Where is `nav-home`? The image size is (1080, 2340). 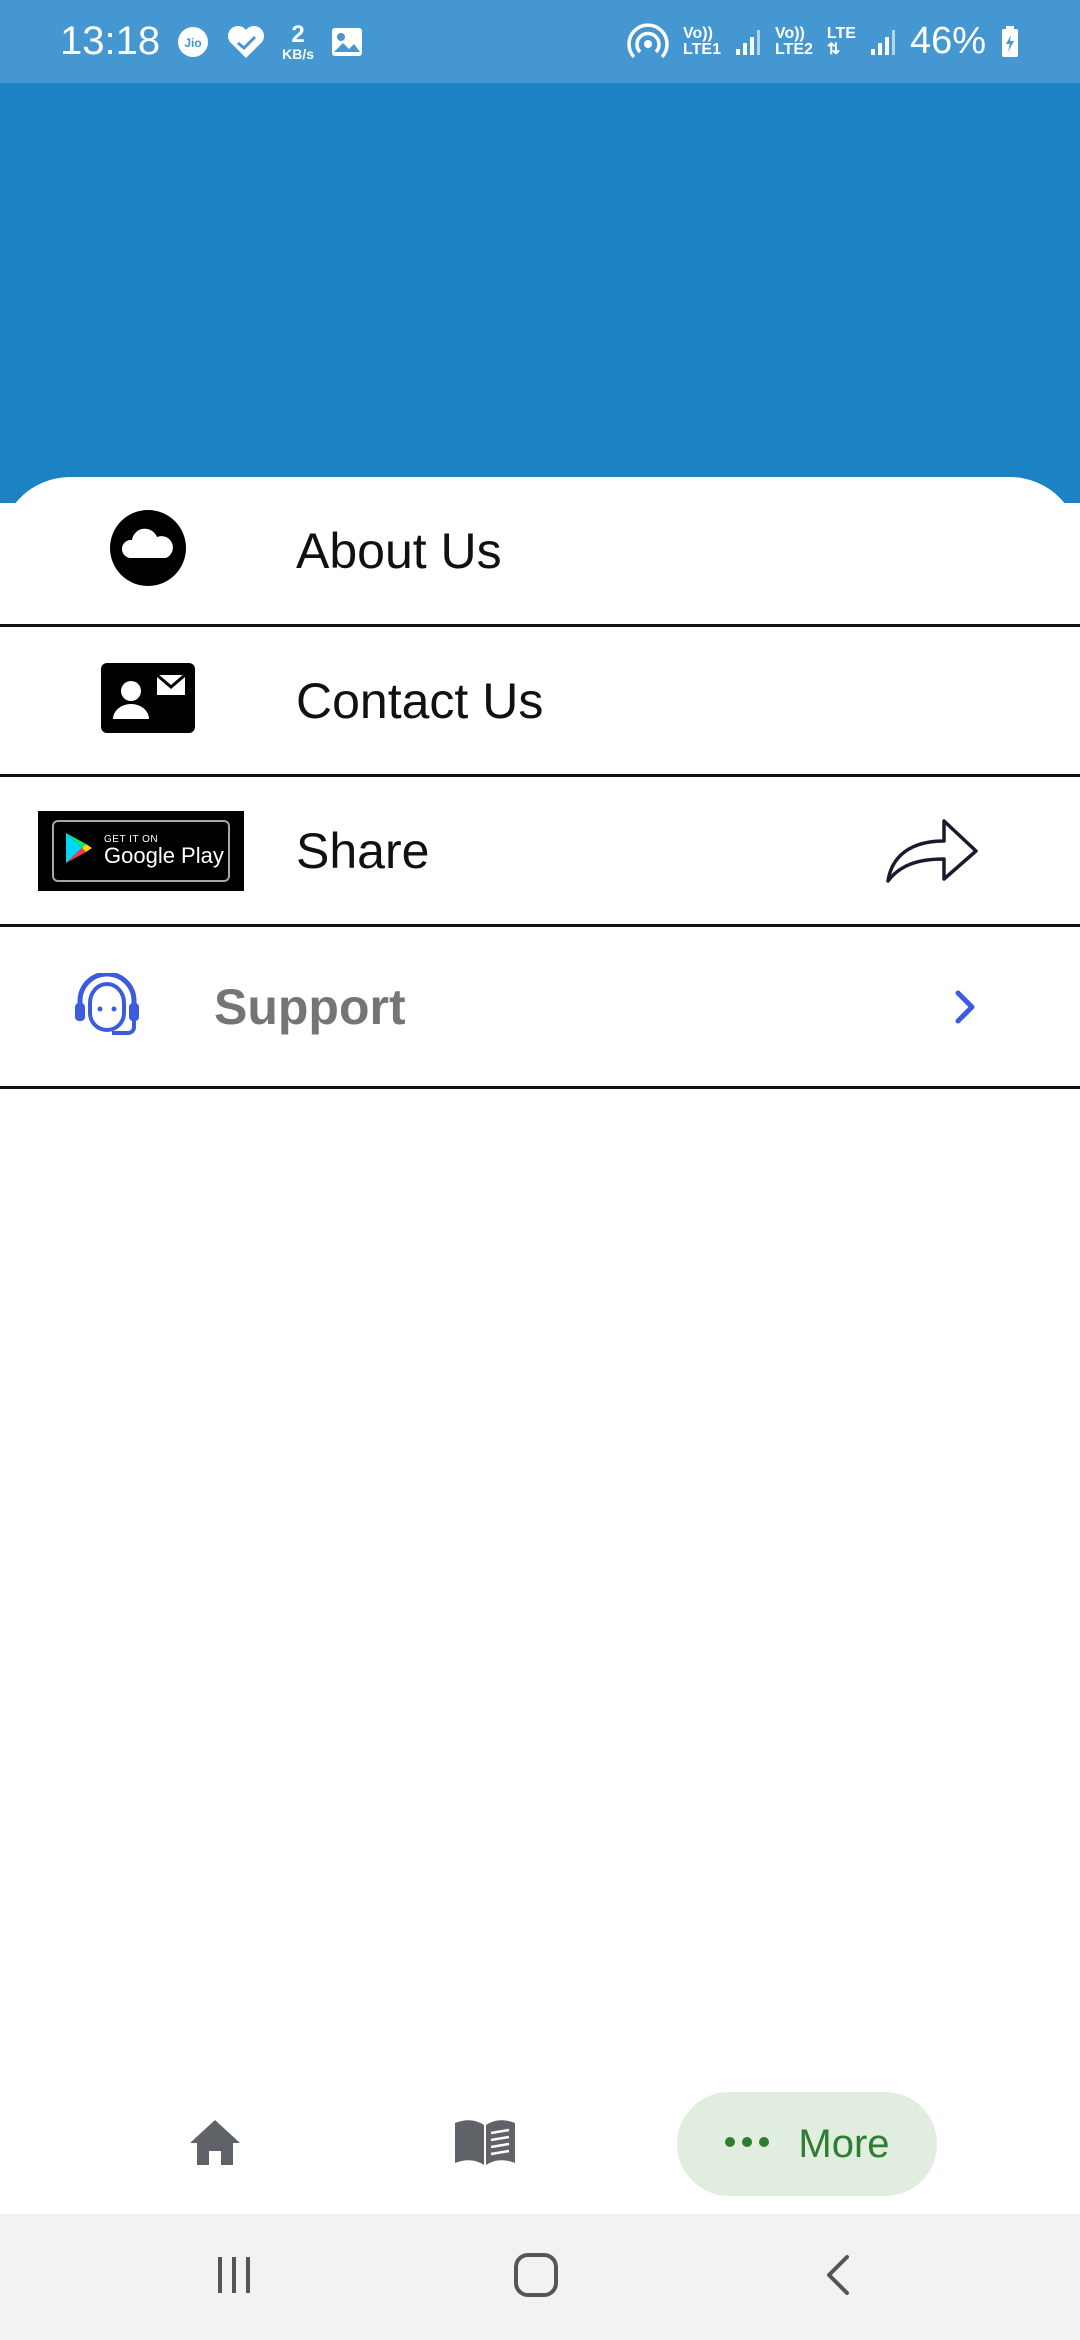 nav-home is located at coordinates (215, 2144).